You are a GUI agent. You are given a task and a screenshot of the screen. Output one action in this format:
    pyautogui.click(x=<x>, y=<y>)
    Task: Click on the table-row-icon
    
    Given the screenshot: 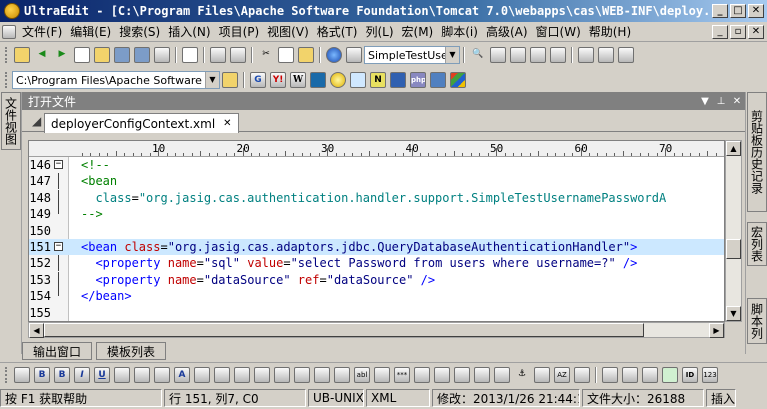 What is the action you would take?
    pyautogui.click(x=630, y=374)
    